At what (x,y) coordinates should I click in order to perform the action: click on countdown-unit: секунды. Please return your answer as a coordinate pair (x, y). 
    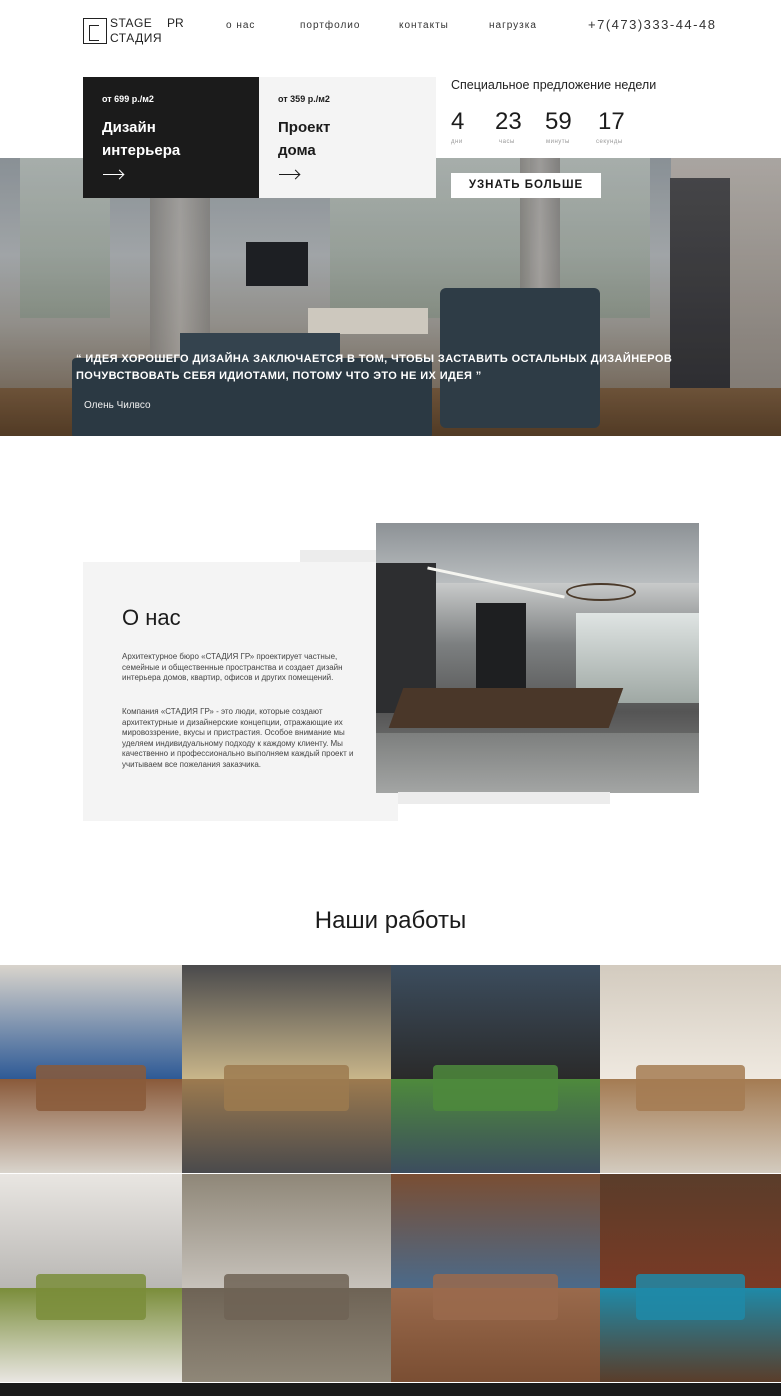
    Looking at the image, I should click on (609, 142).